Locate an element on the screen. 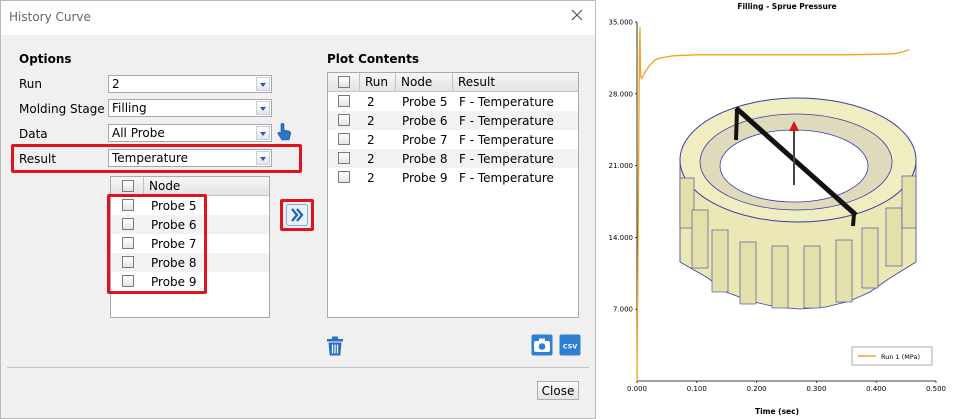 This screenshot has height=419, width=954. gear-part-model-image is located at coordinates (798, 203).